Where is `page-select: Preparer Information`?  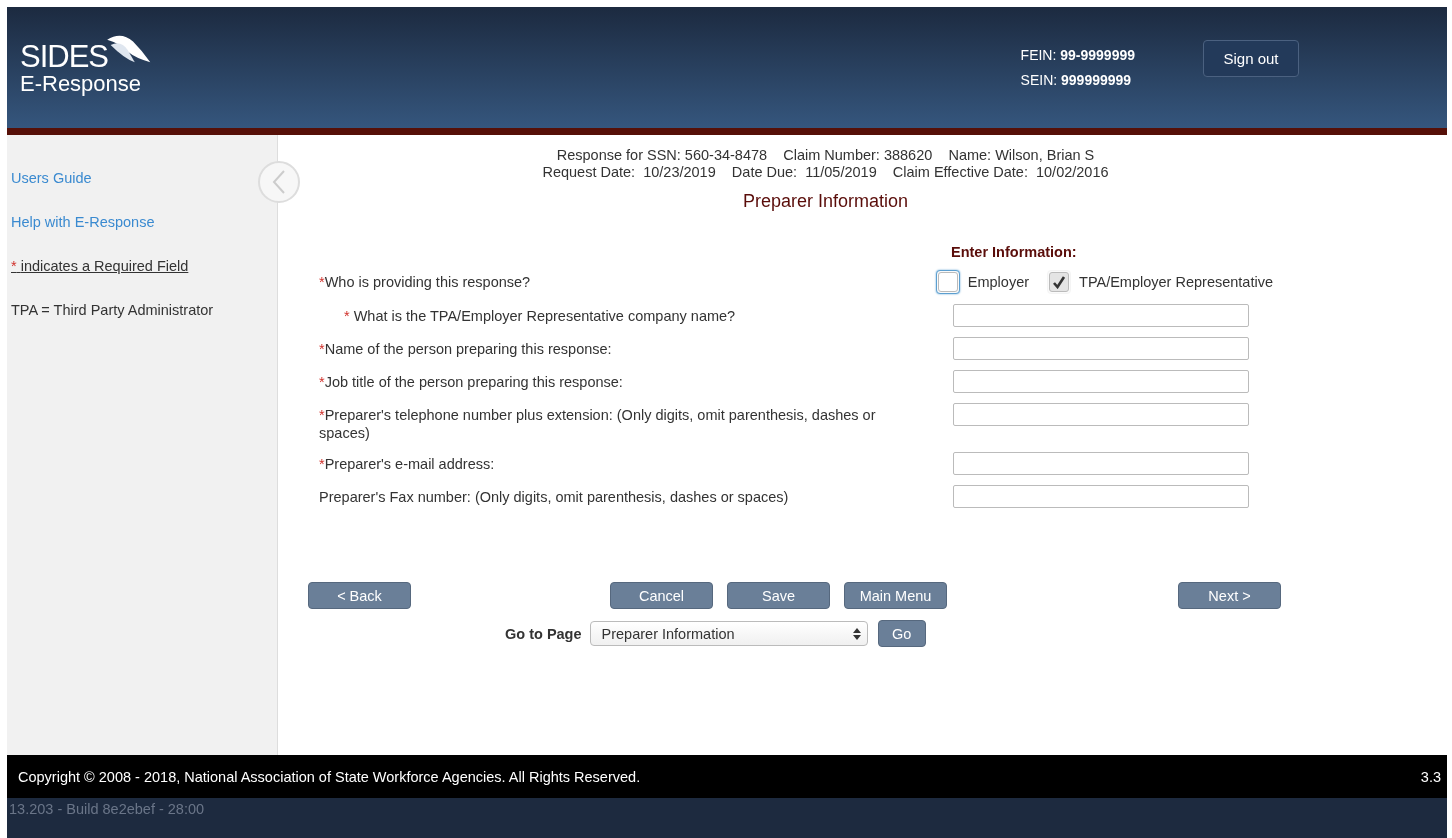 page-select: Preparer Information is located at coordinates (728, 633).